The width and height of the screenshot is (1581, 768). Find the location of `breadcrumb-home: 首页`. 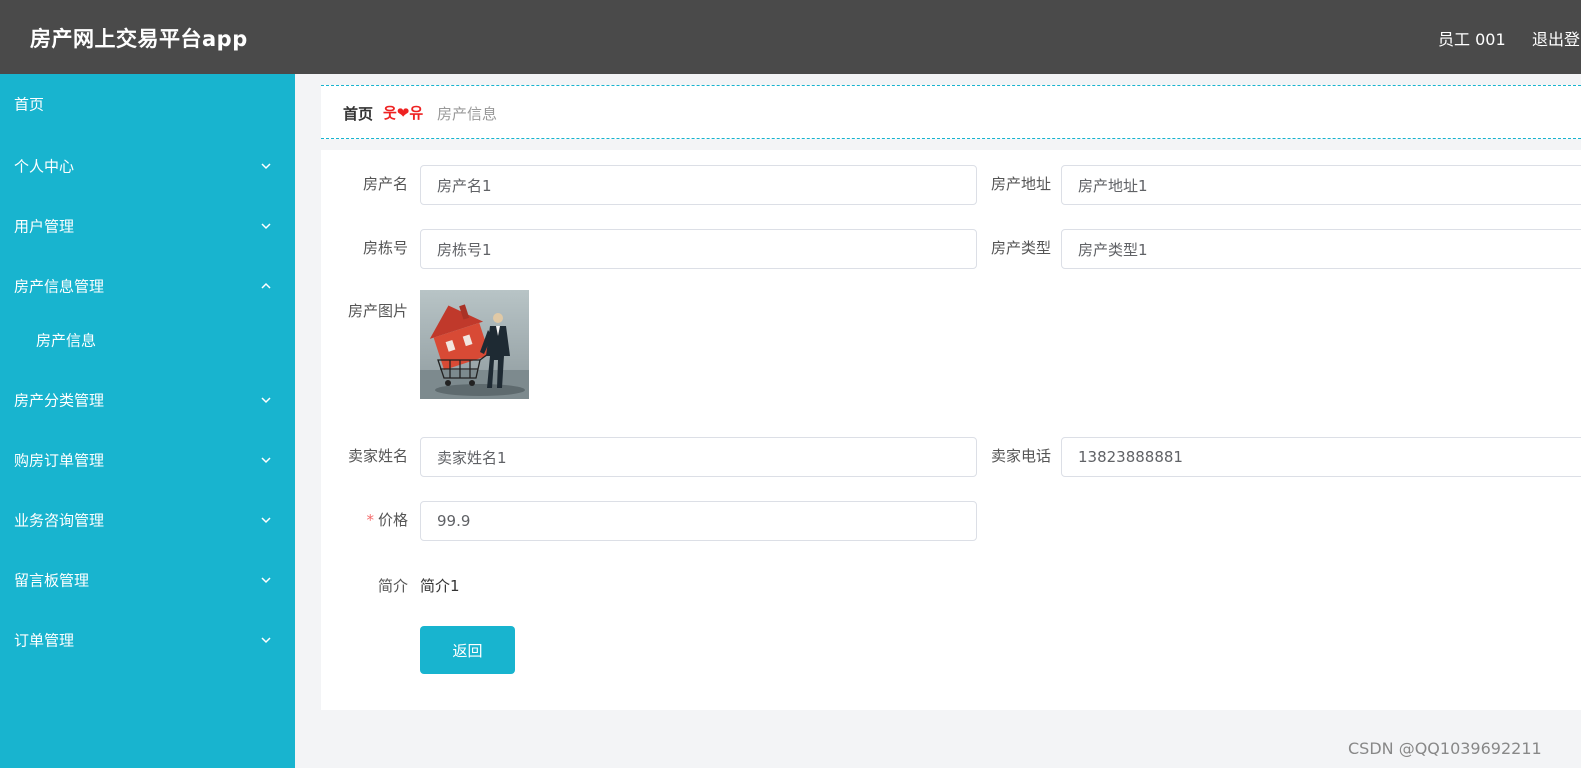

breadcrumb-home: 首页 is located at coordinates (358, 113).